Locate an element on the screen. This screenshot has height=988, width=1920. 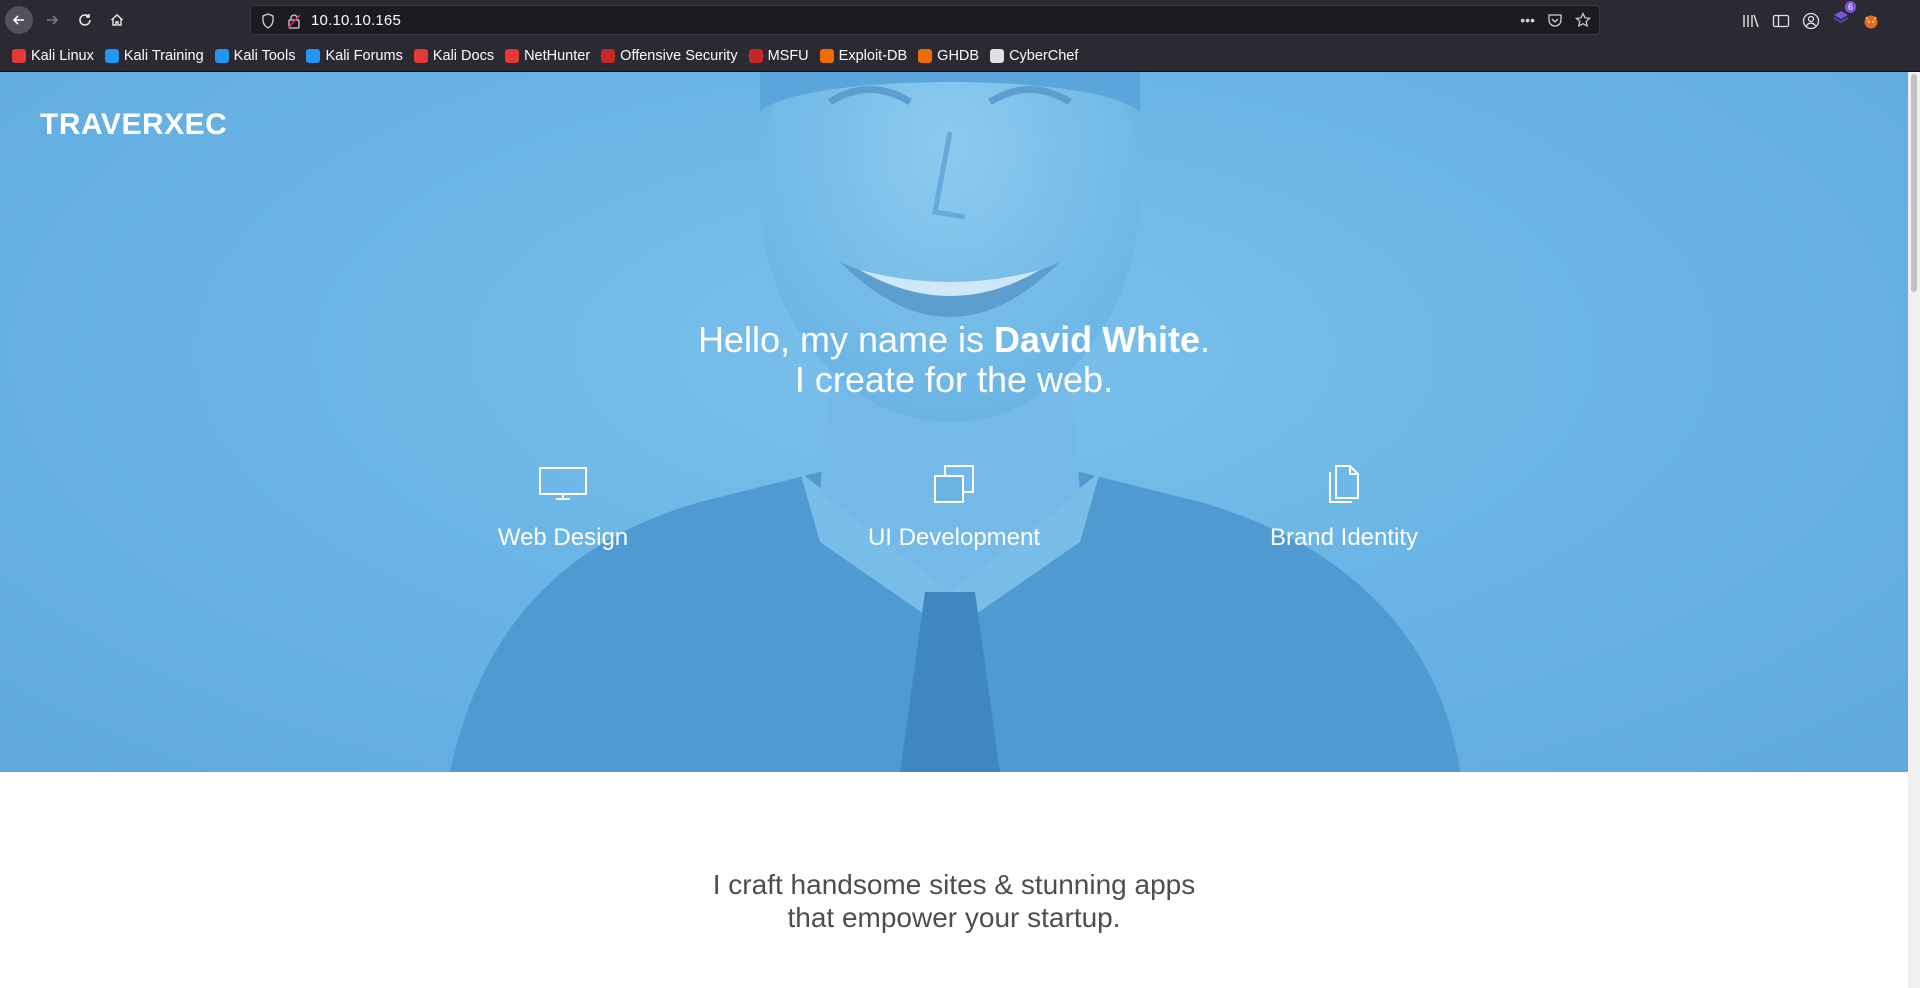
bookmark-item: Kali Training is located at coordinates (154, 55).